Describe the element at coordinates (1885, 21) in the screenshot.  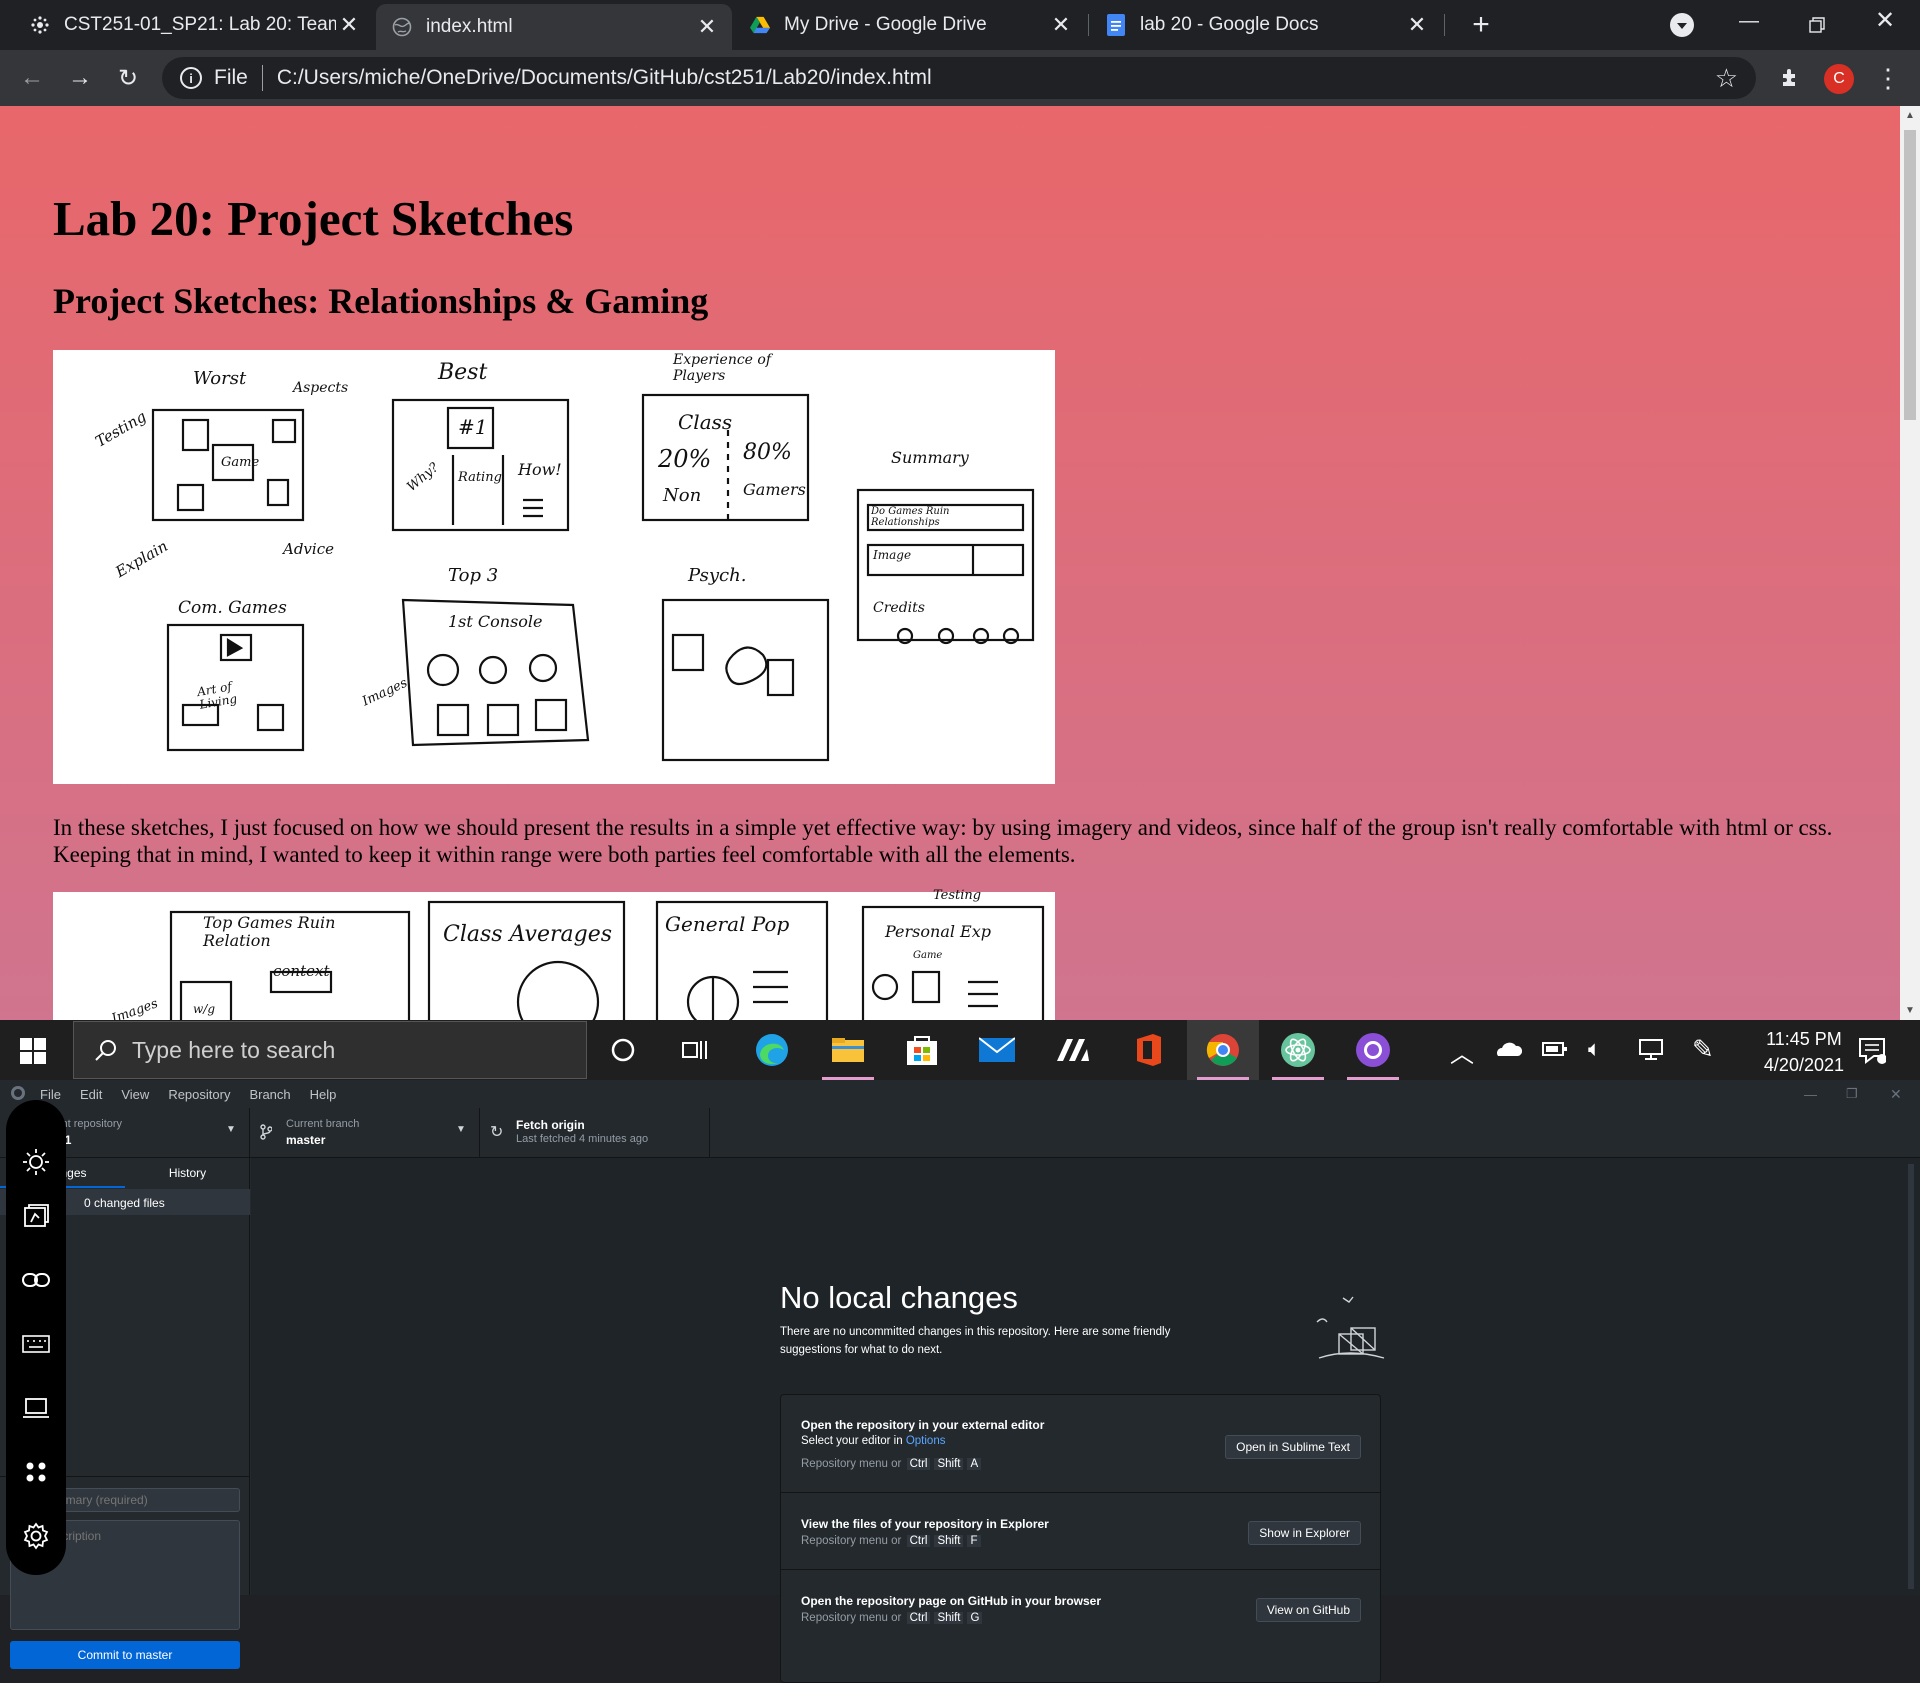
I see `window-close-icon: ✕` at that location.